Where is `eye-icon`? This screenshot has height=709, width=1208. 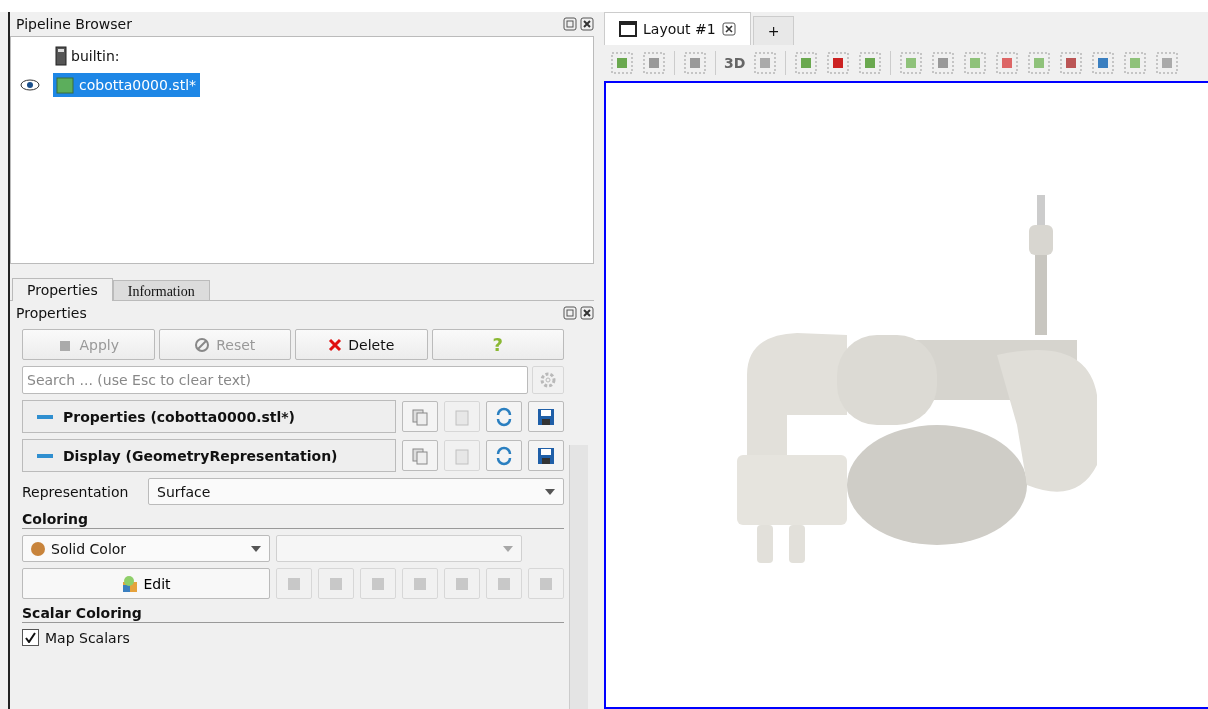
eye-icon is located at coordinates (30, 84).